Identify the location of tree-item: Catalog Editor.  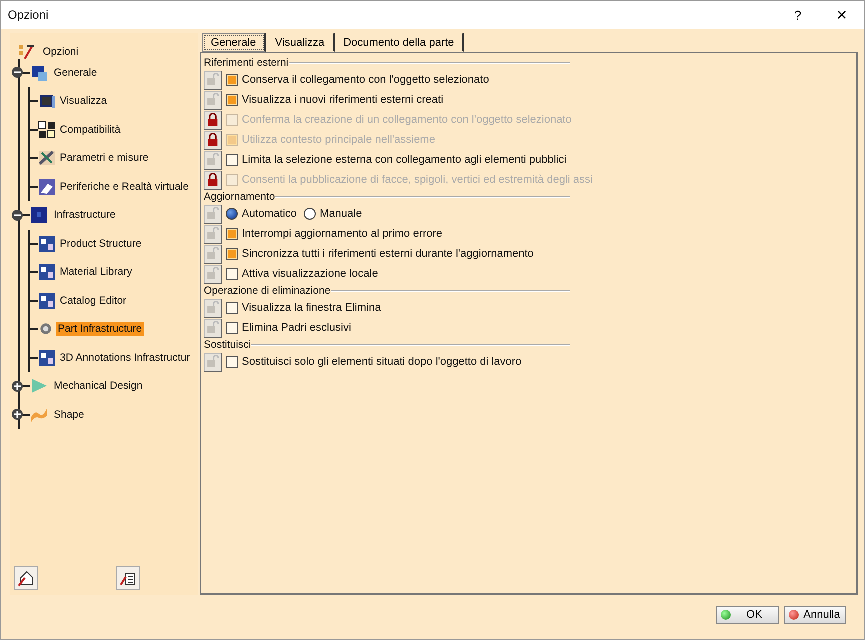
(93, 301).